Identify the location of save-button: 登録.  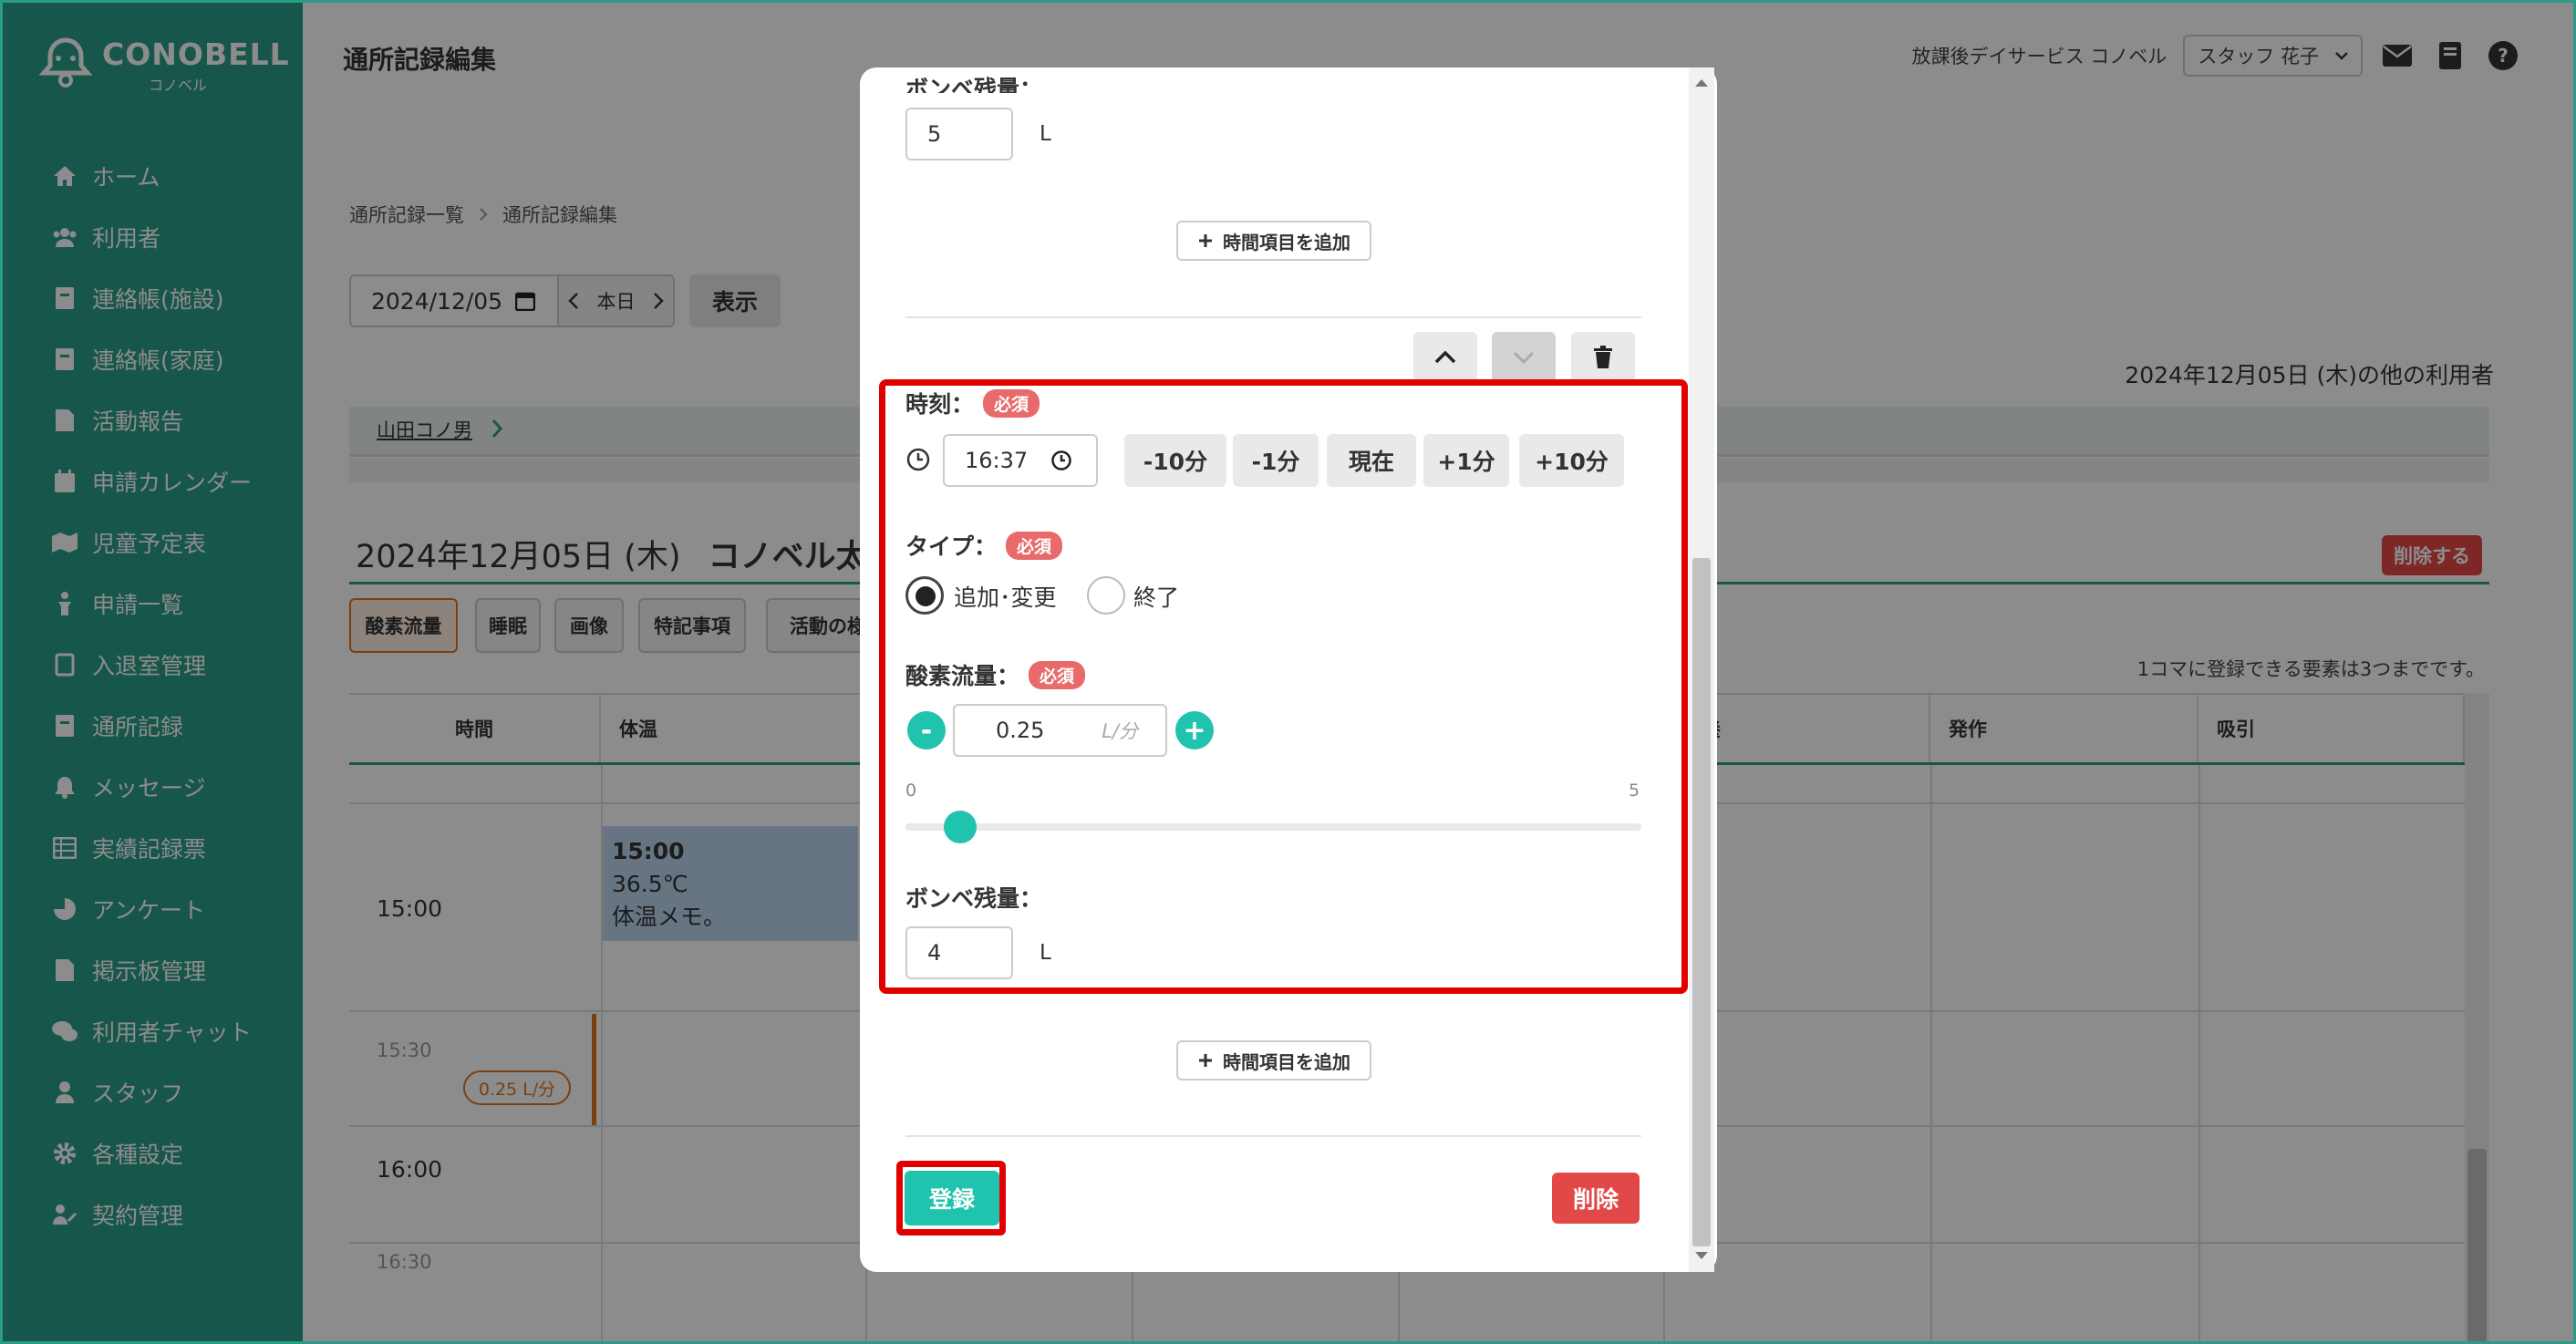
(952, 1198).